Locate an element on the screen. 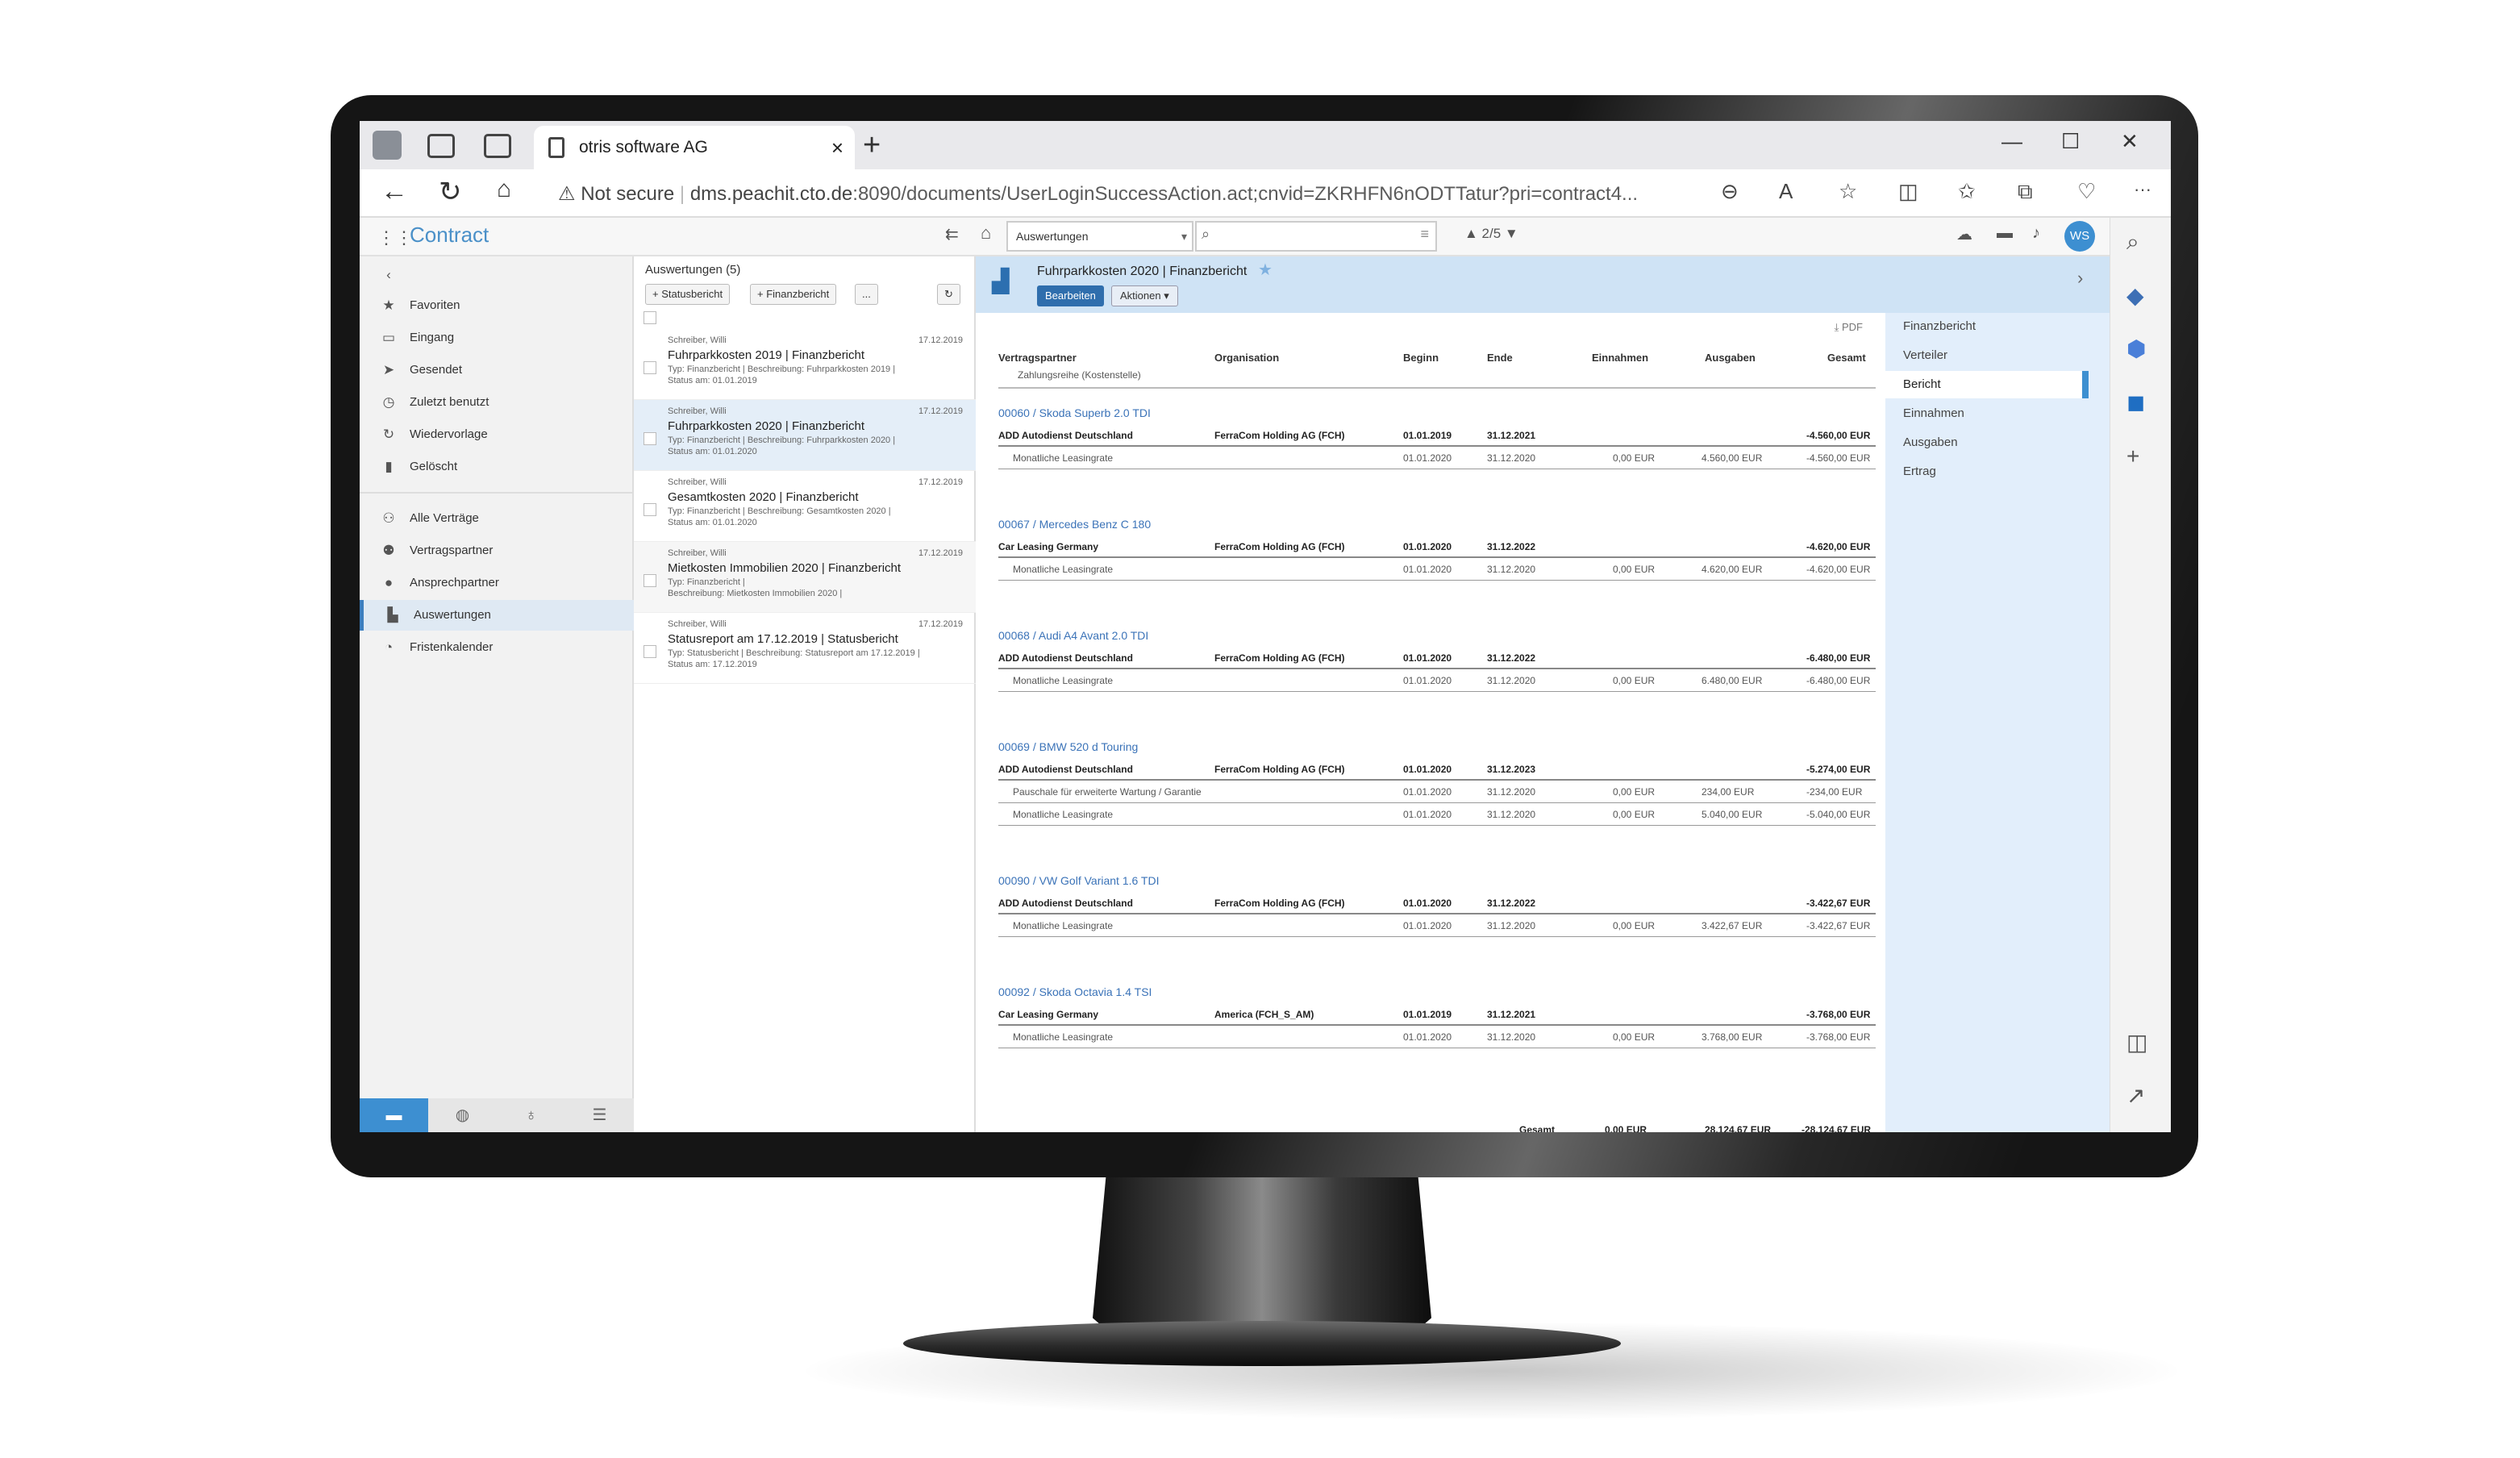 The width and height of the screenshot is (2520, 1458). list-icon: ☰ is located at coordinates (599, 1115).